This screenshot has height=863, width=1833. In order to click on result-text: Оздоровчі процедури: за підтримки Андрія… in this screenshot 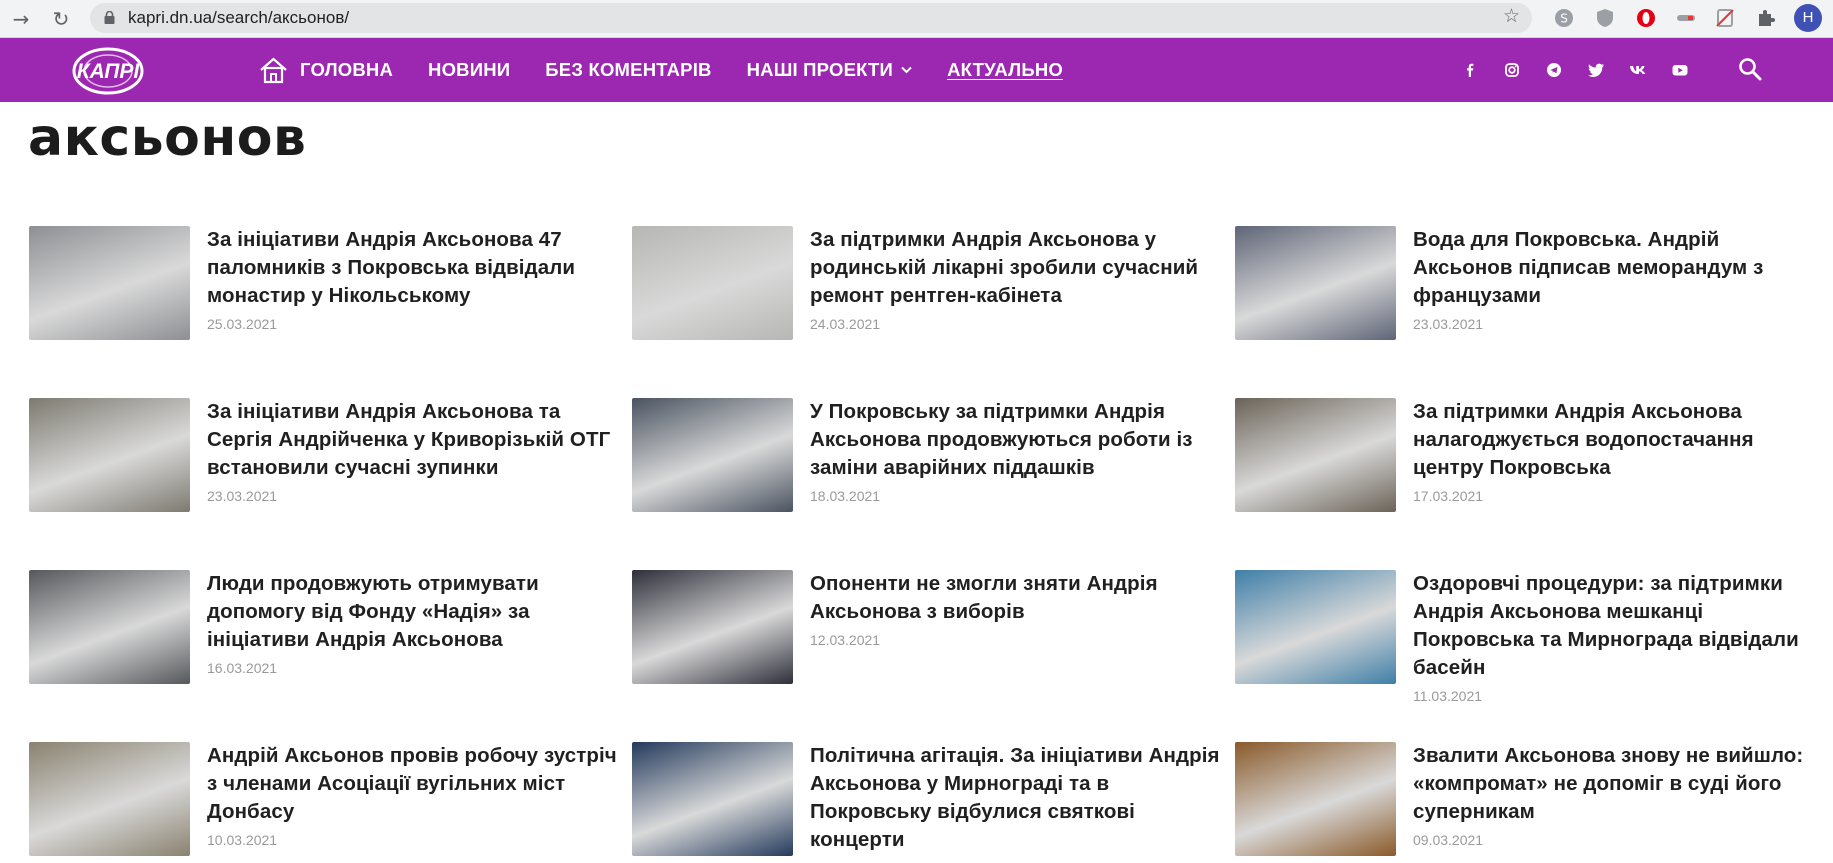, I will do `click(1611, 637)`.